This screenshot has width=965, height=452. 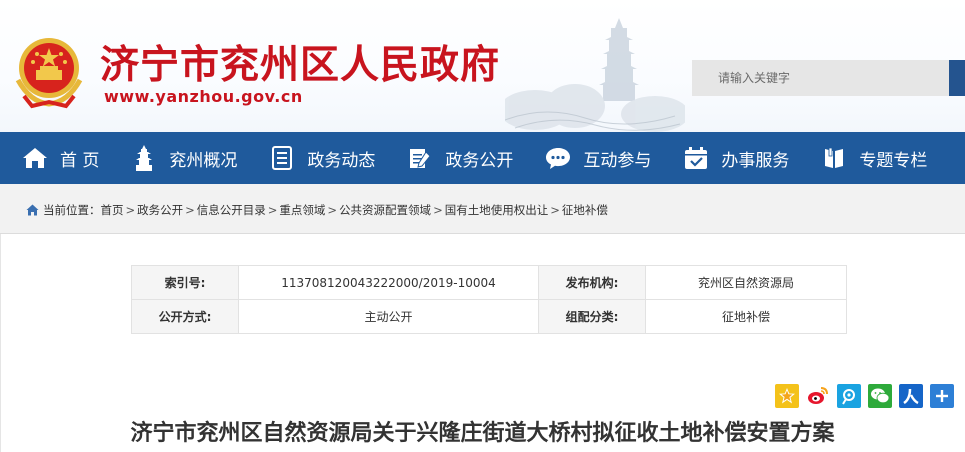 I want to click on national-emblem-icon, so click(x=49, y=73).